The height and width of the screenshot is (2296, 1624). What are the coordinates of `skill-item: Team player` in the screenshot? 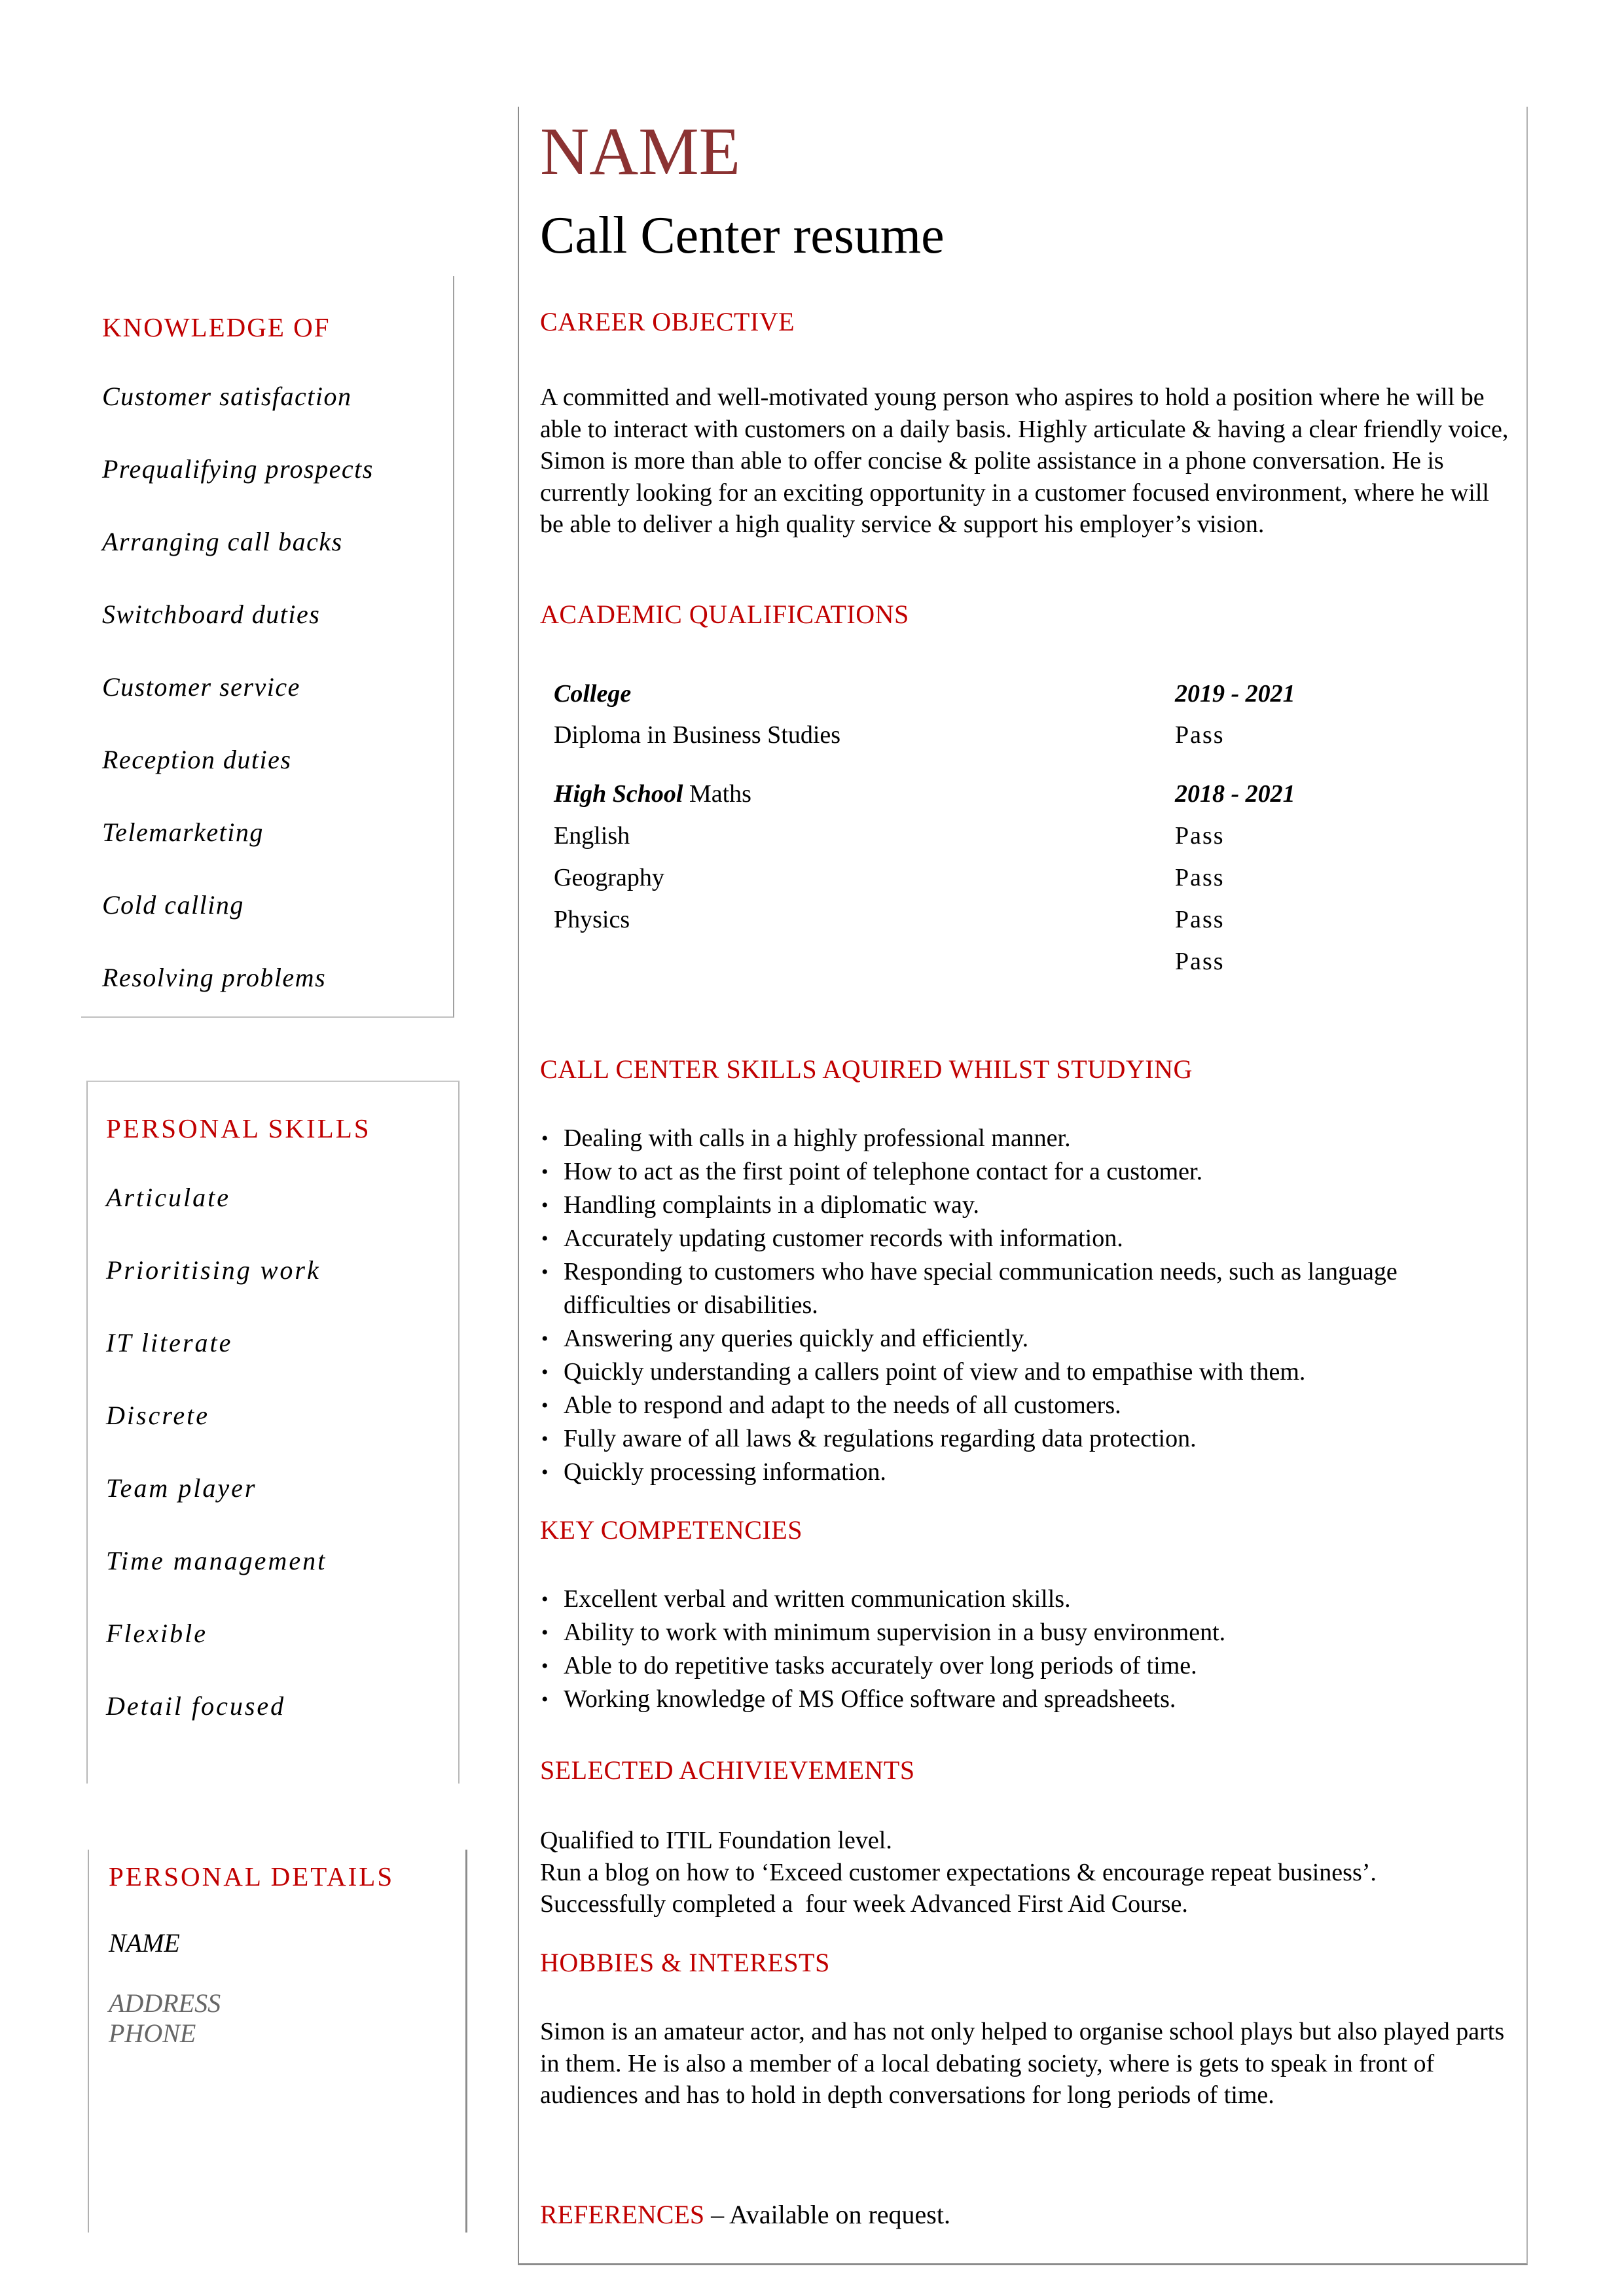 It's located at (181, 1488).